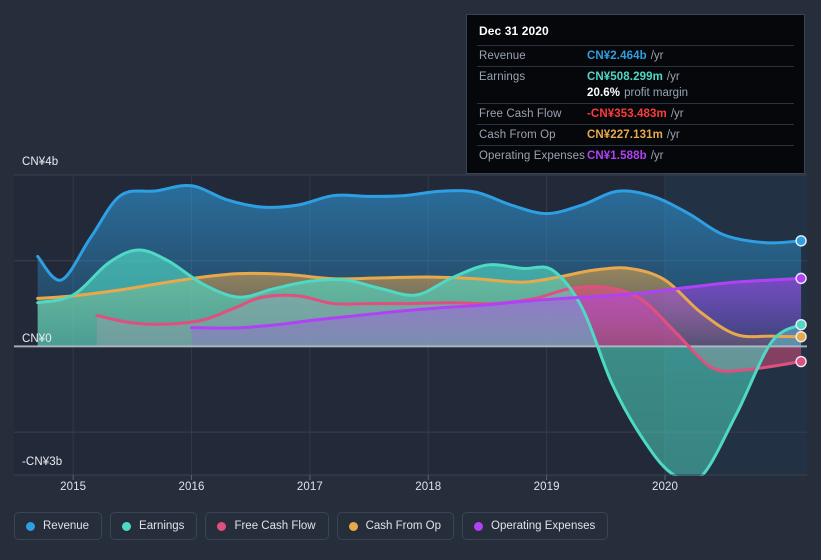 The image size is (821, 560). What do you see at coordinates (801, 324) in the screenshot?
I see `end-marker-earnings` at bounding box center [801, 324].